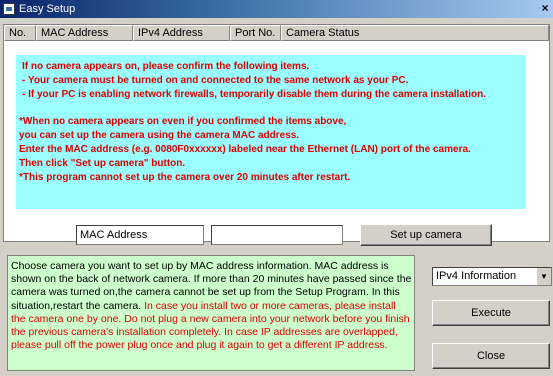  What do you see at coordinates (181, 33) in the screenshot?
I see `column-header-ipv4-address: IPv4 Address` at bounding box center [181, 33].